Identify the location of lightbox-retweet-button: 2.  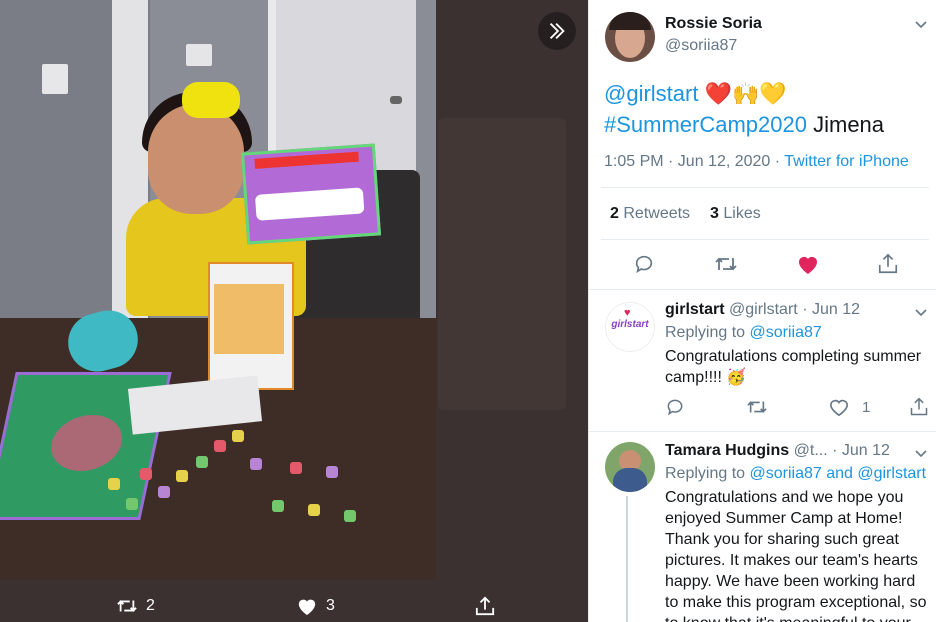
(135, 606).